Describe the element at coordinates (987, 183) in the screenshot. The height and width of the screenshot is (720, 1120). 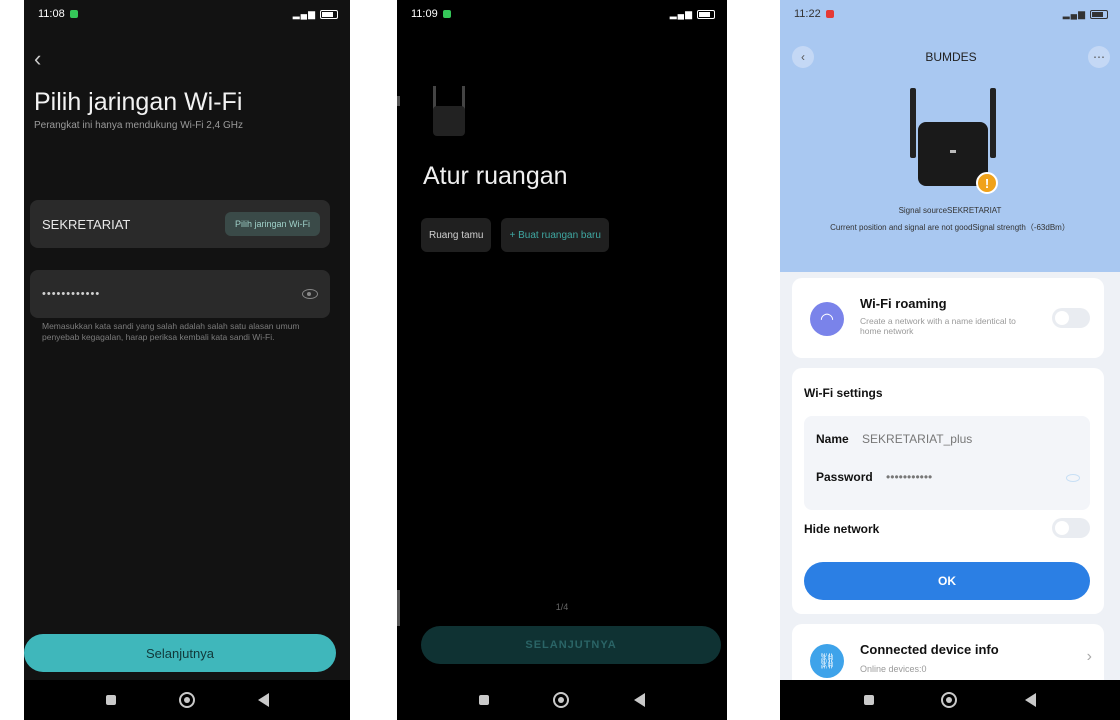
I see `warning-icon: !` at that location.